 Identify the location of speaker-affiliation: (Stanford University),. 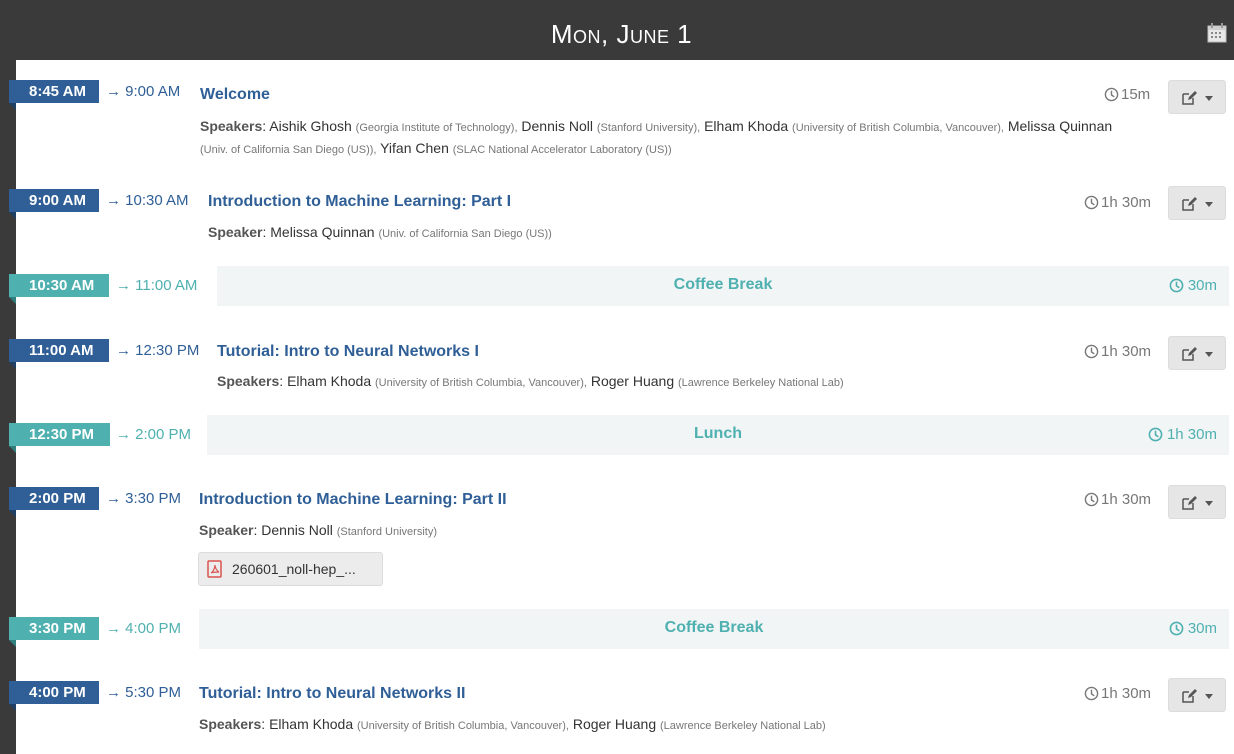
(648, 128).